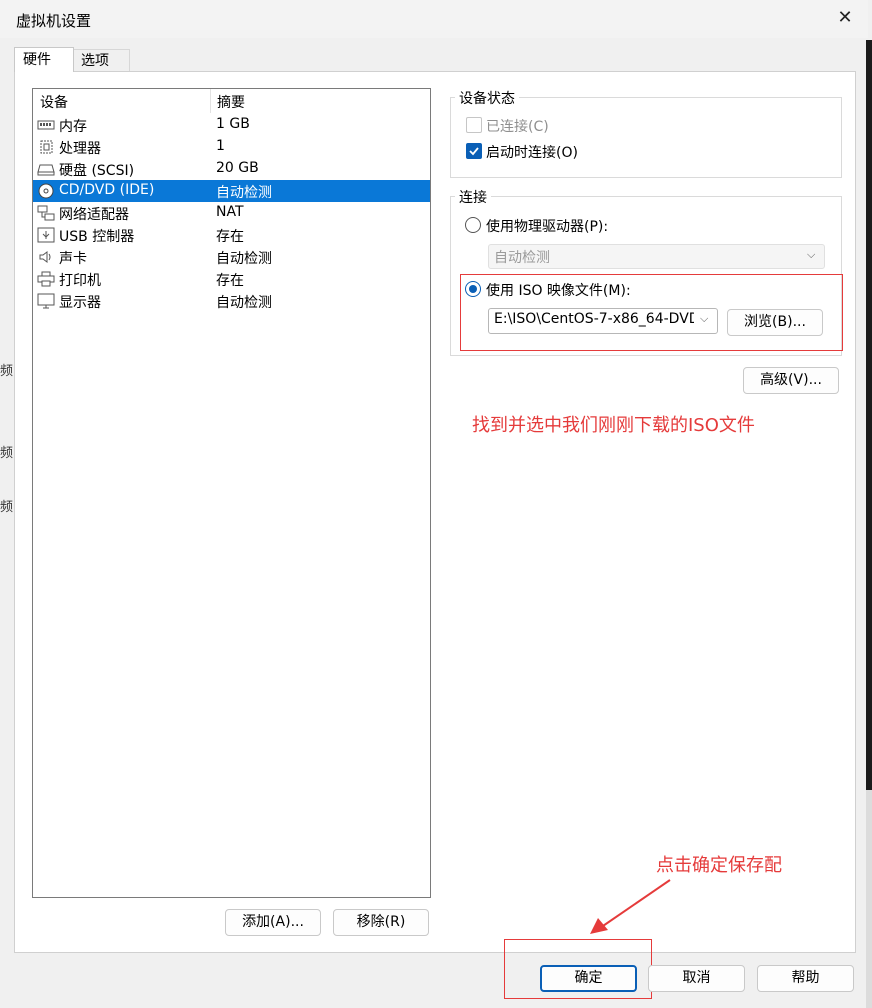 Image resolution: width=872 pixels, height=1008 pixels. I want to click on usb-icon, so click(46, 235).